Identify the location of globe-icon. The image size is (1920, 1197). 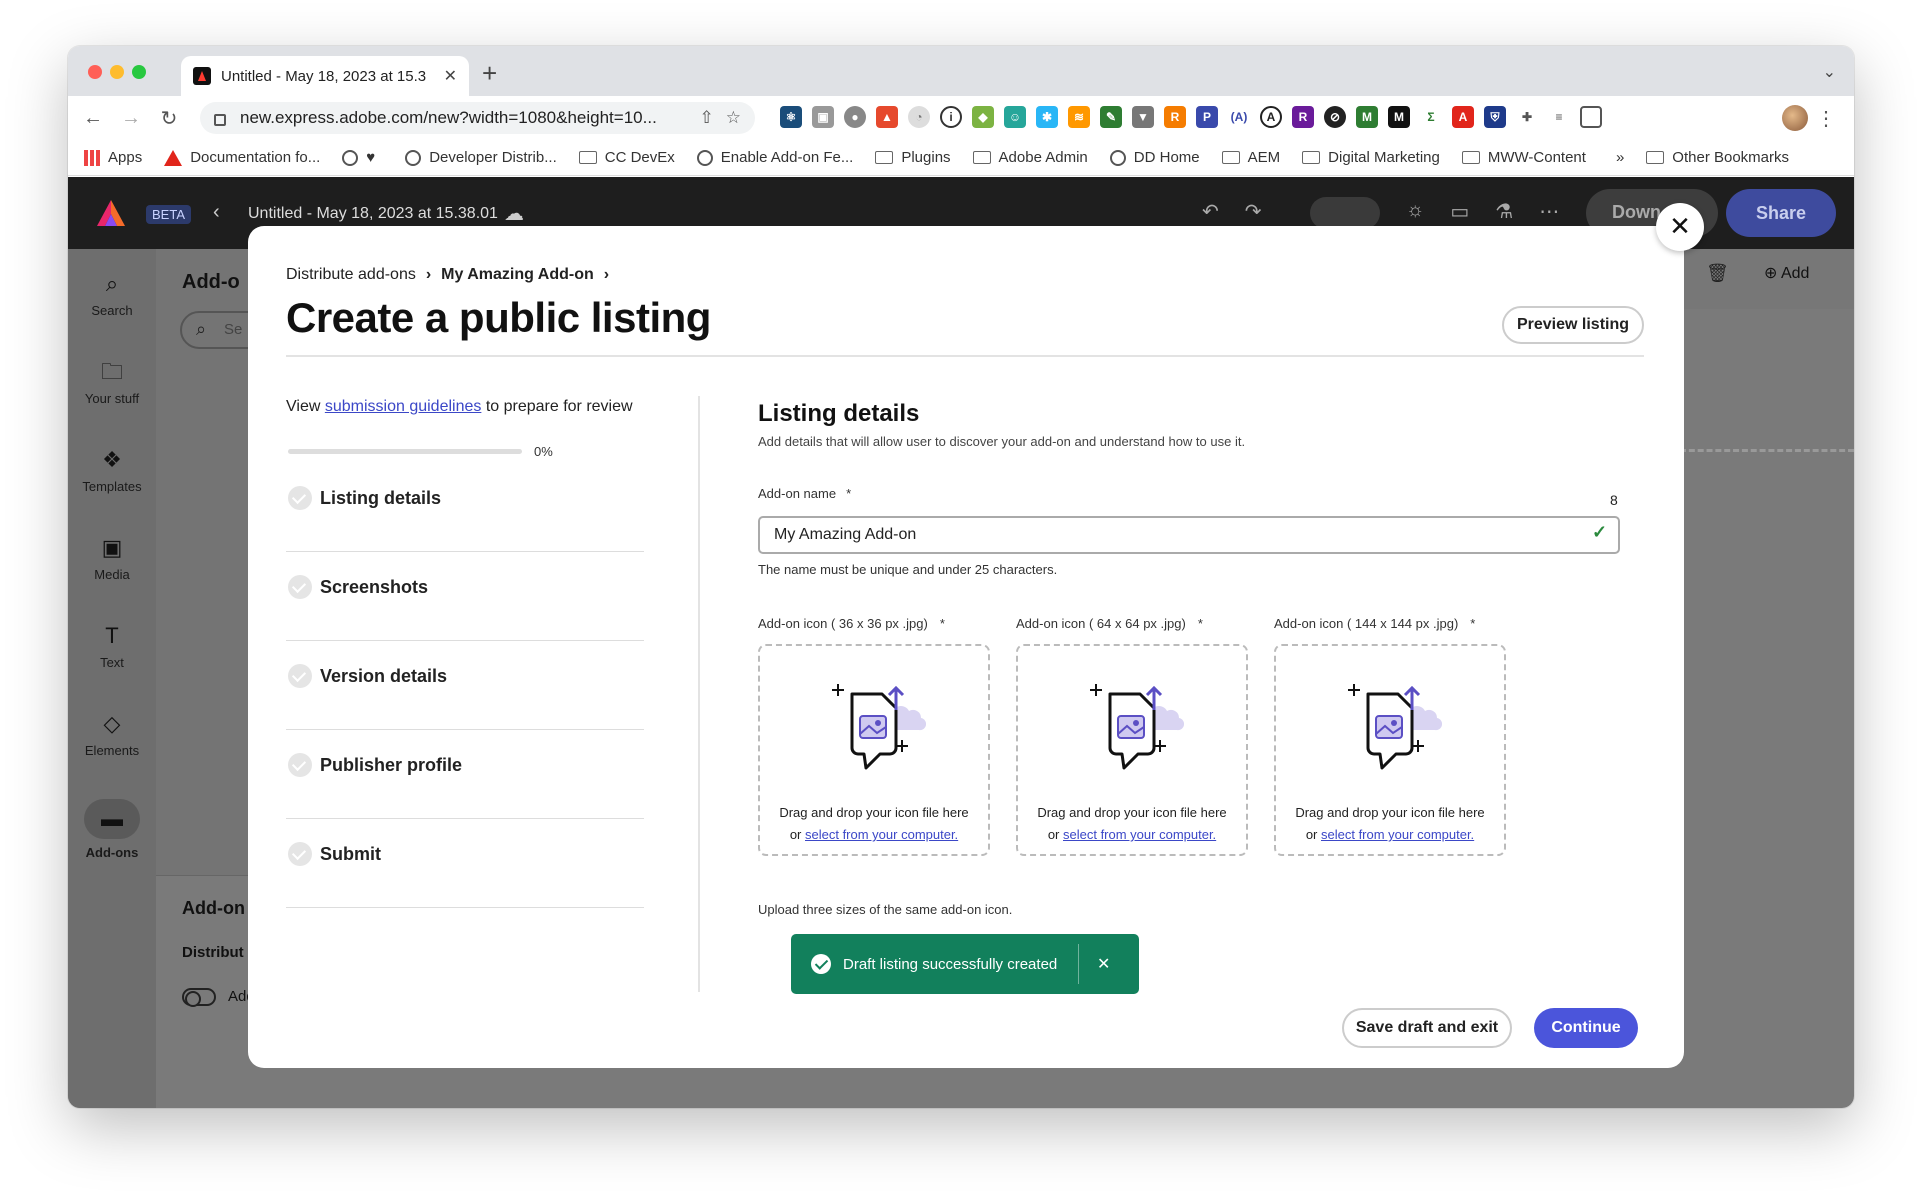
(704, 157).